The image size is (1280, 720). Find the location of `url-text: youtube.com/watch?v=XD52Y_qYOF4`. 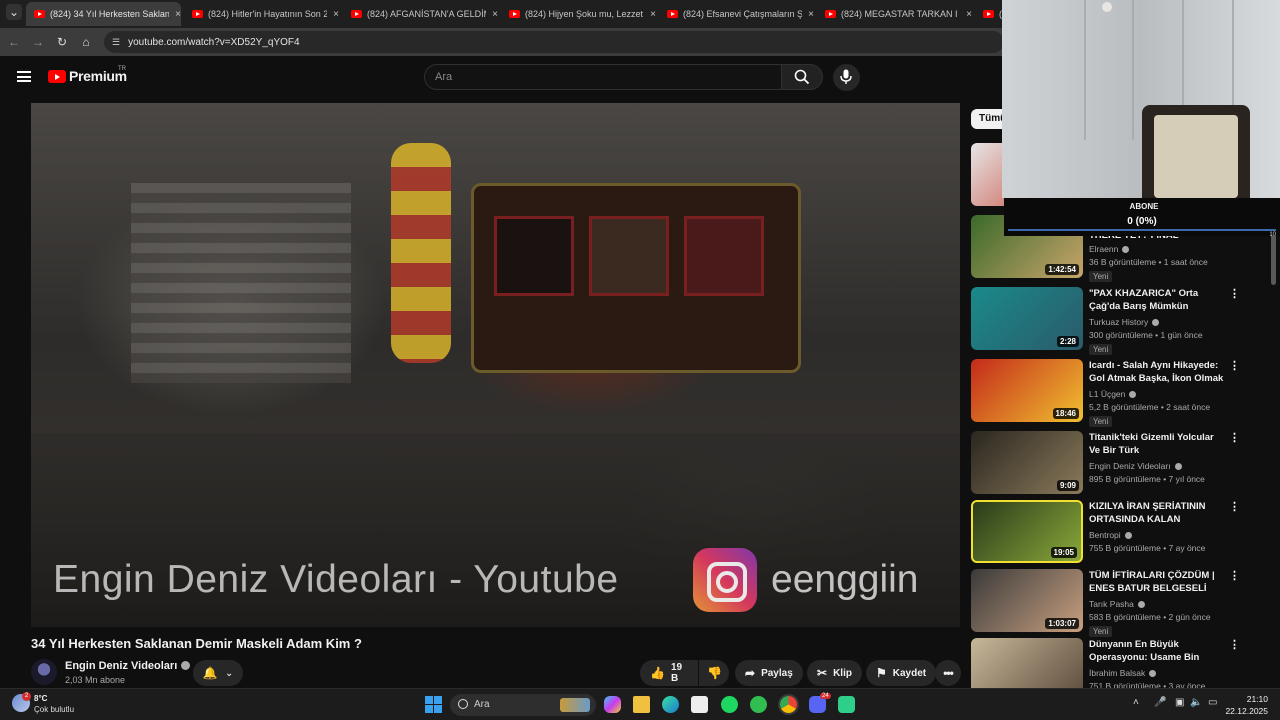

url-text: youtube.com/watch?v=XD52Y_qYOF4 is located at coordinates (214, 42).